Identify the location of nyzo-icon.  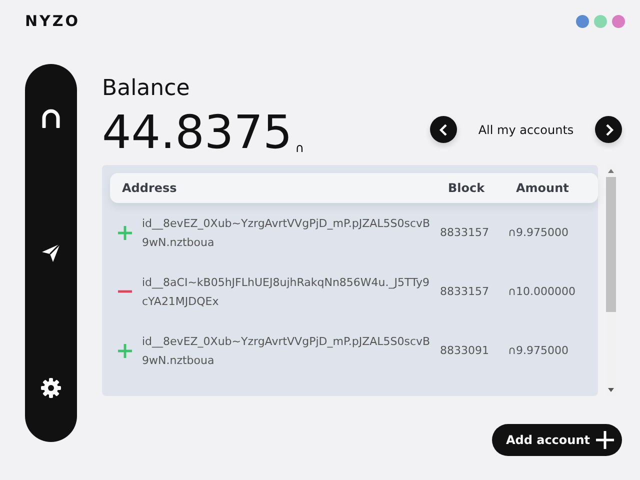
(51, 118).